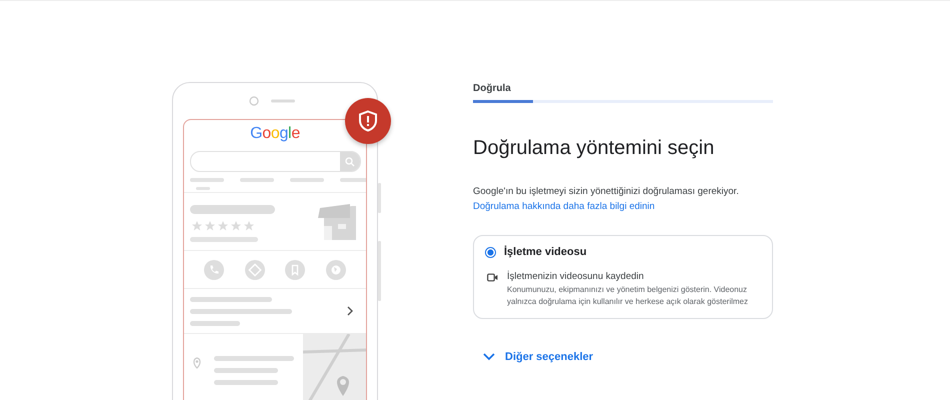 This screenshot has height=400, width=950. I want to click on bookmark-icon, so click(295, 270).